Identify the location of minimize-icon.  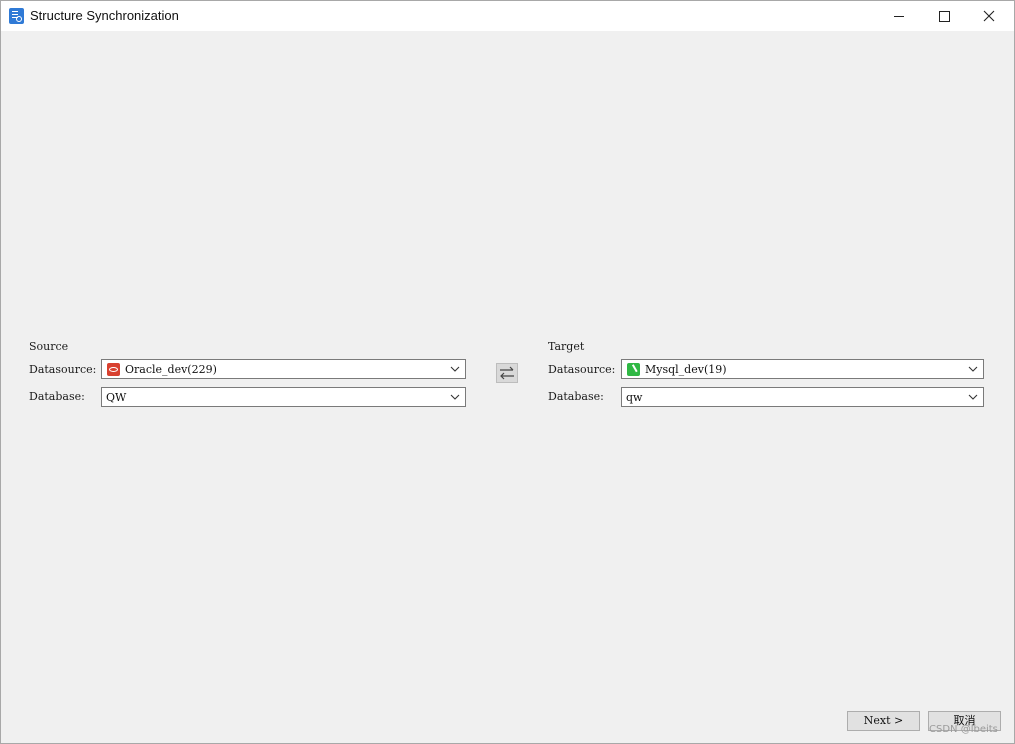
(899, 16).